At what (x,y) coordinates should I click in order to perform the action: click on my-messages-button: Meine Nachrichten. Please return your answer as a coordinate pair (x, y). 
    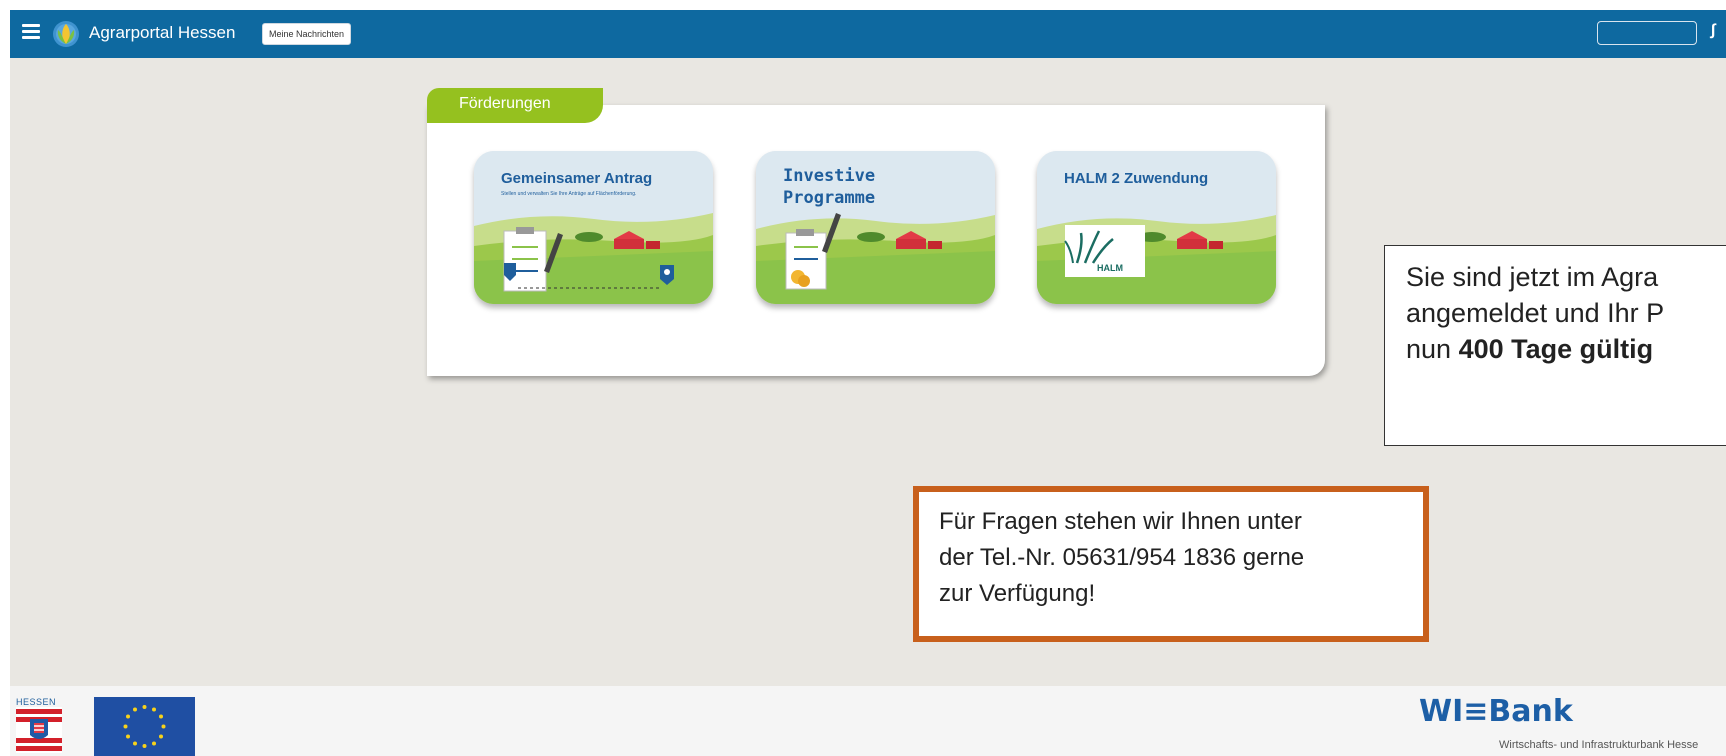
    Looking at the image, I should click on (307, 34).